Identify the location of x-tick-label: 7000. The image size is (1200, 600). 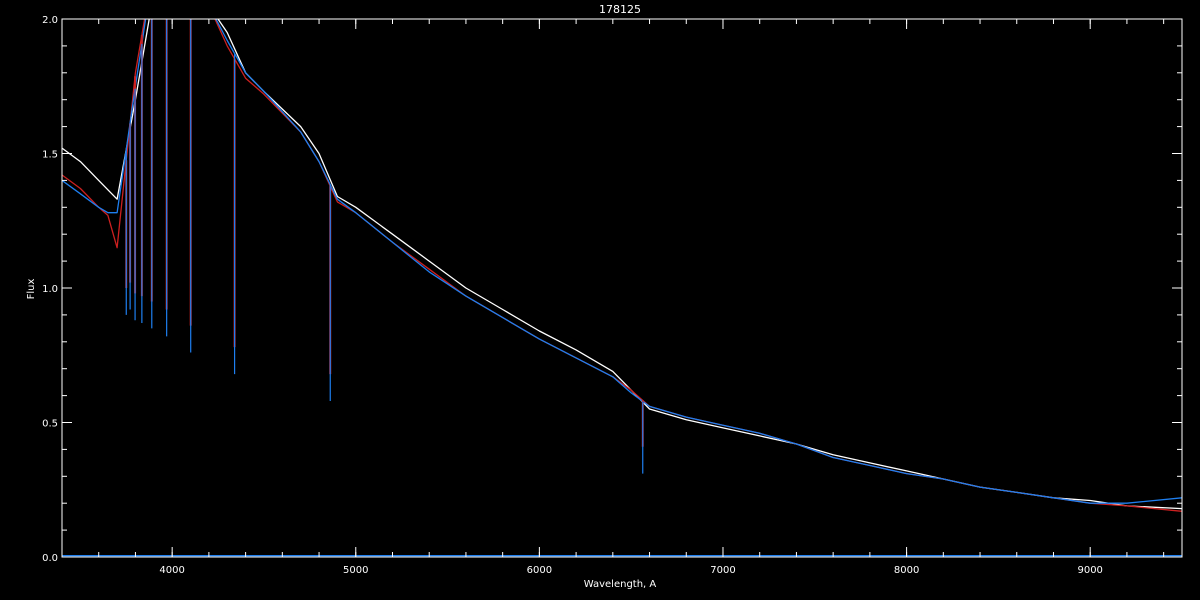
(722, 570).